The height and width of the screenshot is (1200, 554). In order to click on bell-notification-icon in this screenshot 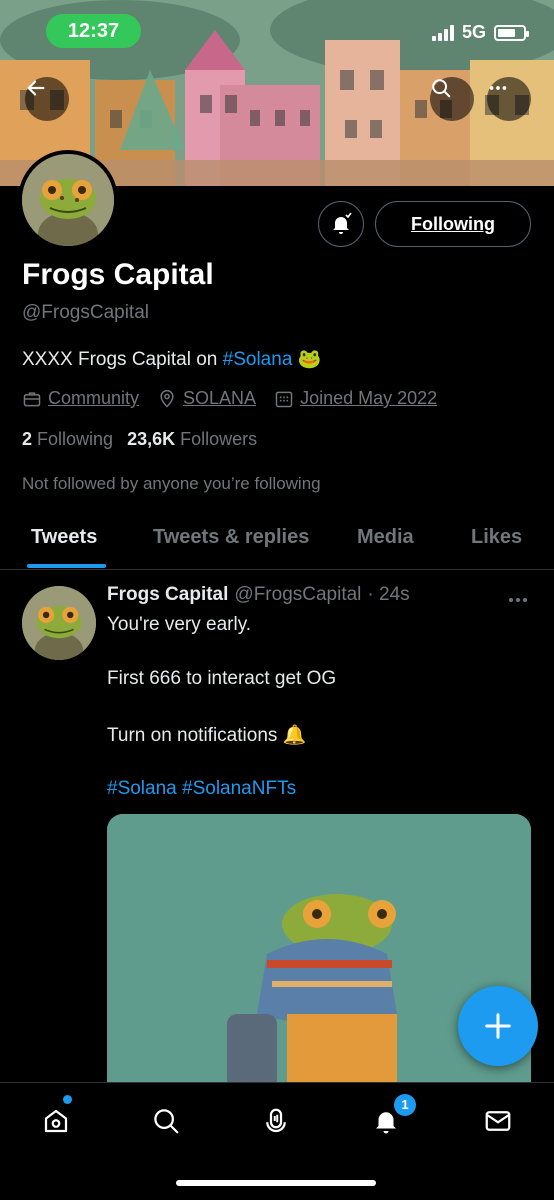, I will do `click(342, 223)`.